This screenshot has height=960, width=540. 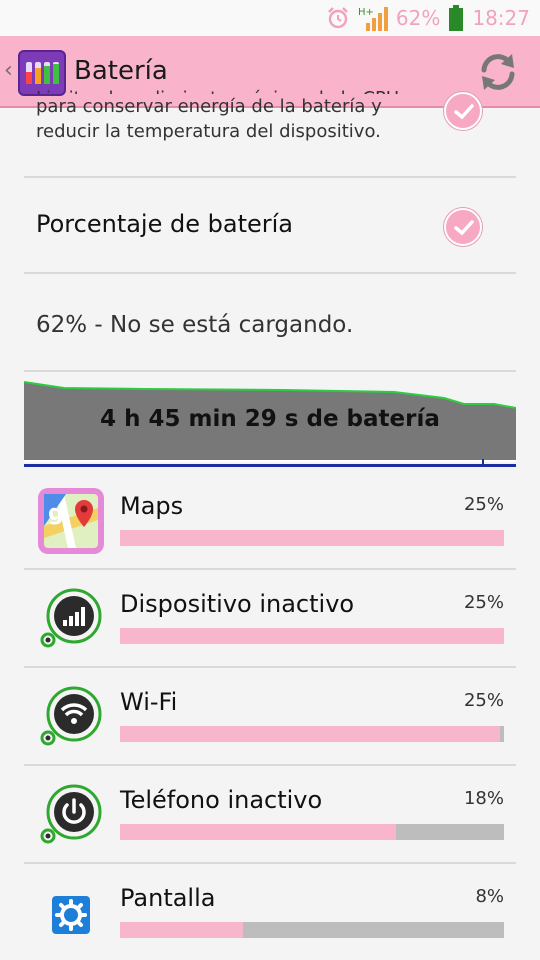 I want to click on svg-text: H+, so click(x=366, y=12).